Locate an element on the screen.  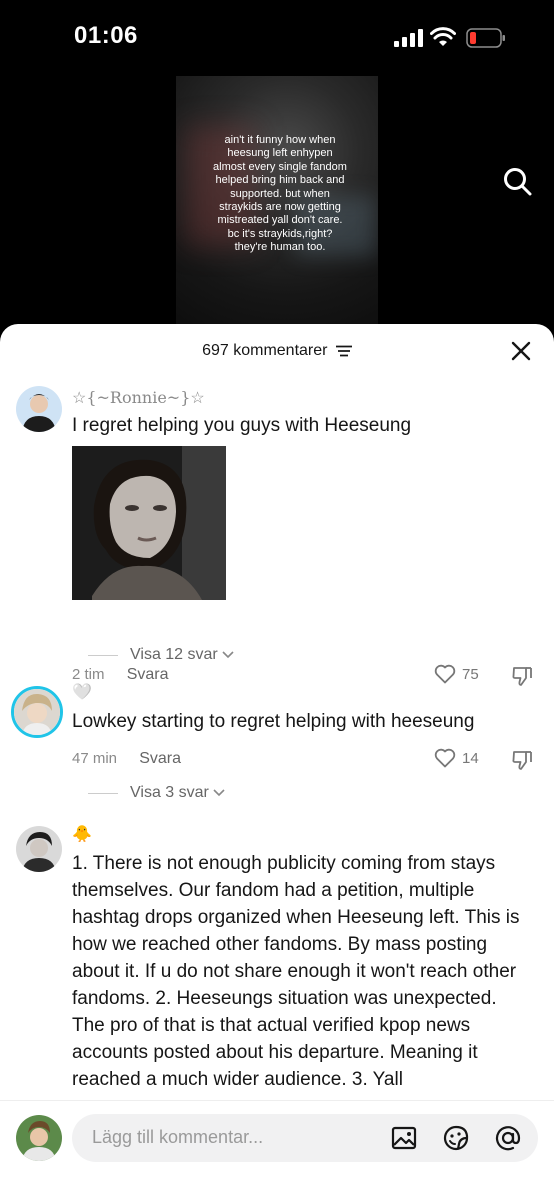
comment-attached-image is located at coordinates (149, 523).